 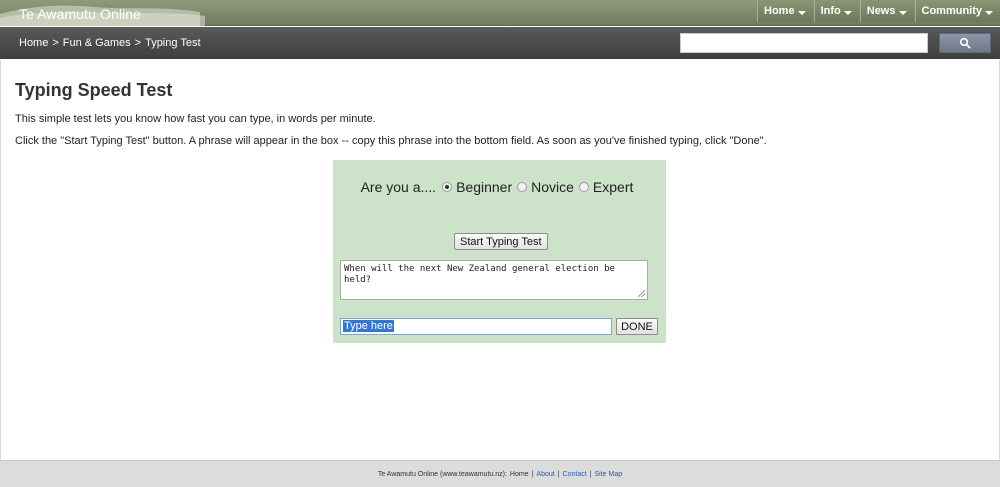 I want to click on nav-home: Home, so click(x=785, y=11).